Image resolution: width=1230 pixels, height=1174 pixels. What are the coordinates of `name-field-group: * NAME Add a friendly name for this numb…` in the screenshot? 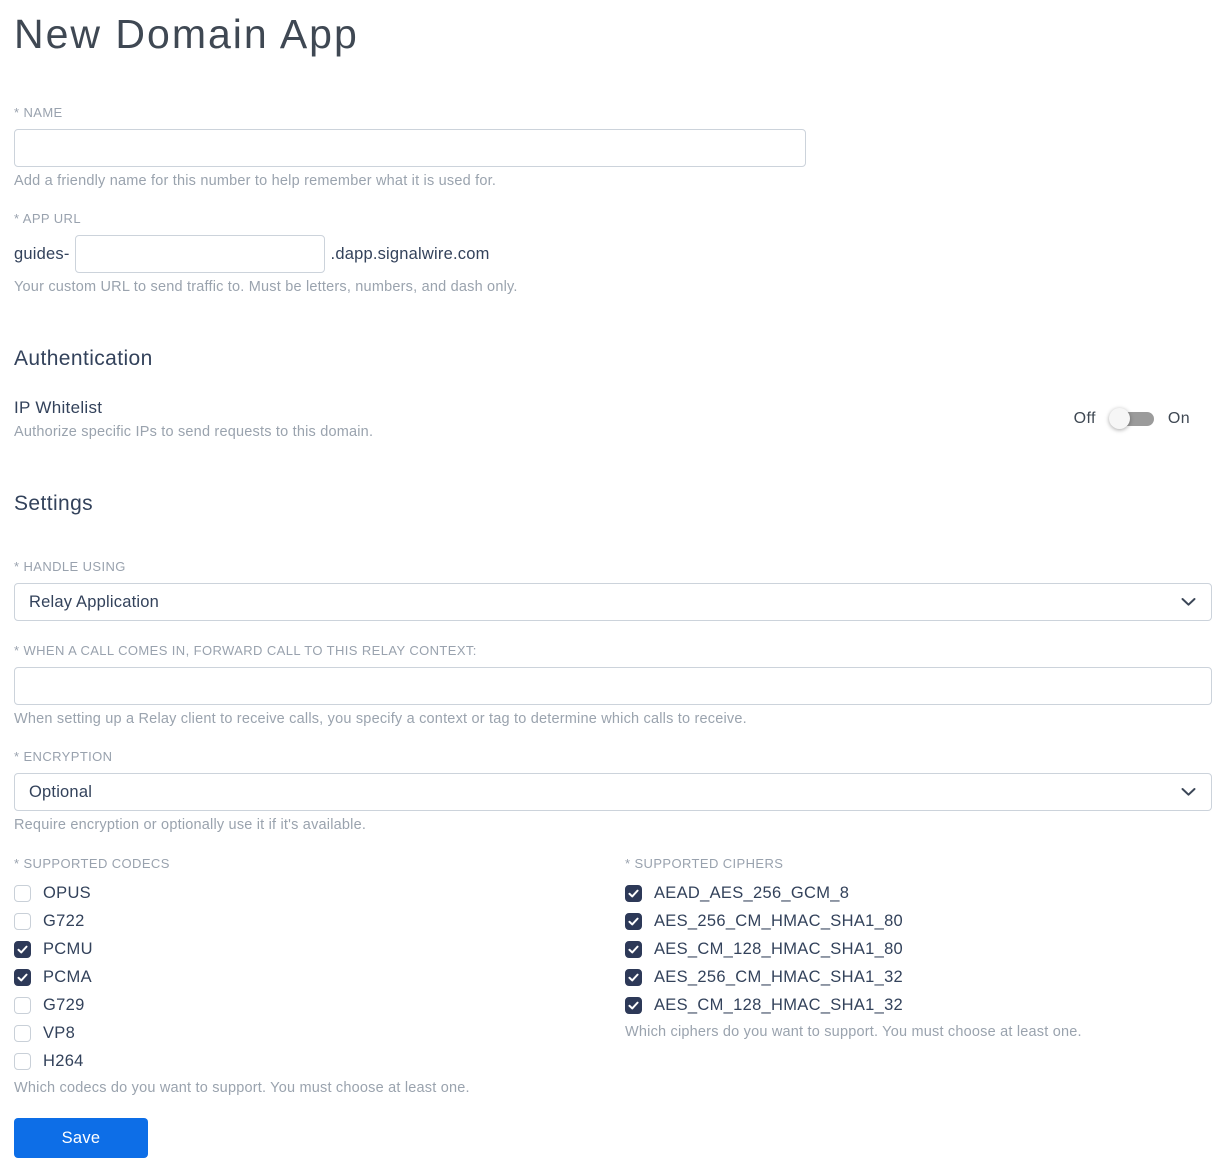 It's located at (613, 147).